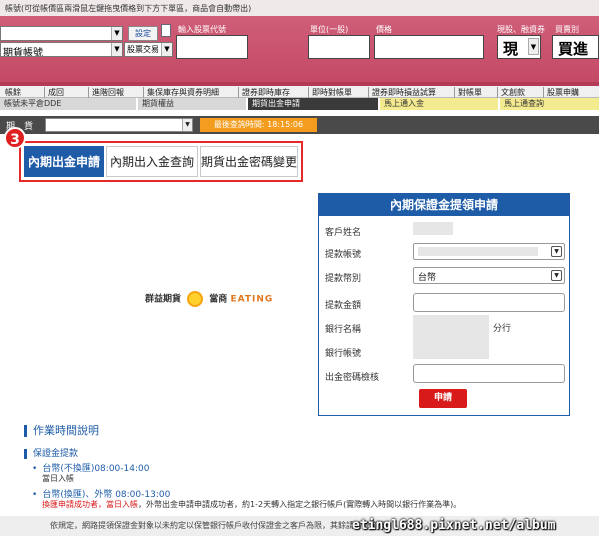 Image resolution: width=599 pixels, height=536 pixels. Describe the element at coordinates (521, 29) in the screenshot. I see `cash-margin-label: 現股、融資券` at that location.